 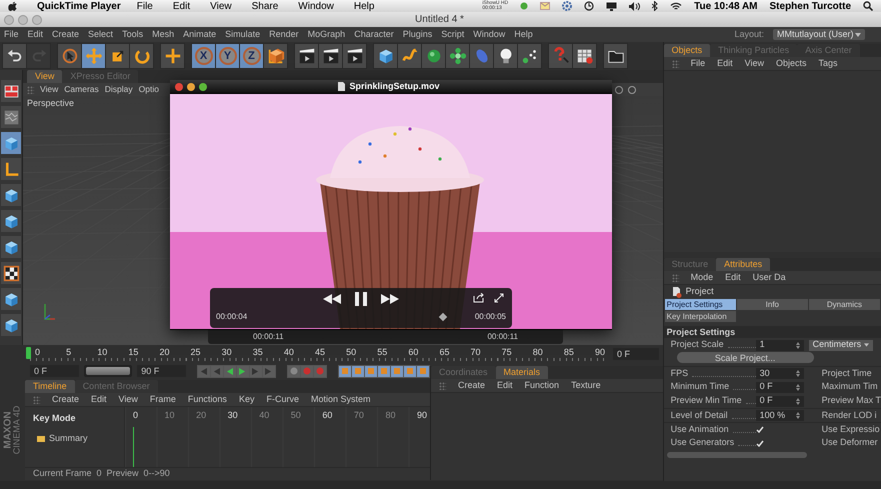 I want to click on layout-dropdown: MMtutlayout (User), so click(x=819, y=34).